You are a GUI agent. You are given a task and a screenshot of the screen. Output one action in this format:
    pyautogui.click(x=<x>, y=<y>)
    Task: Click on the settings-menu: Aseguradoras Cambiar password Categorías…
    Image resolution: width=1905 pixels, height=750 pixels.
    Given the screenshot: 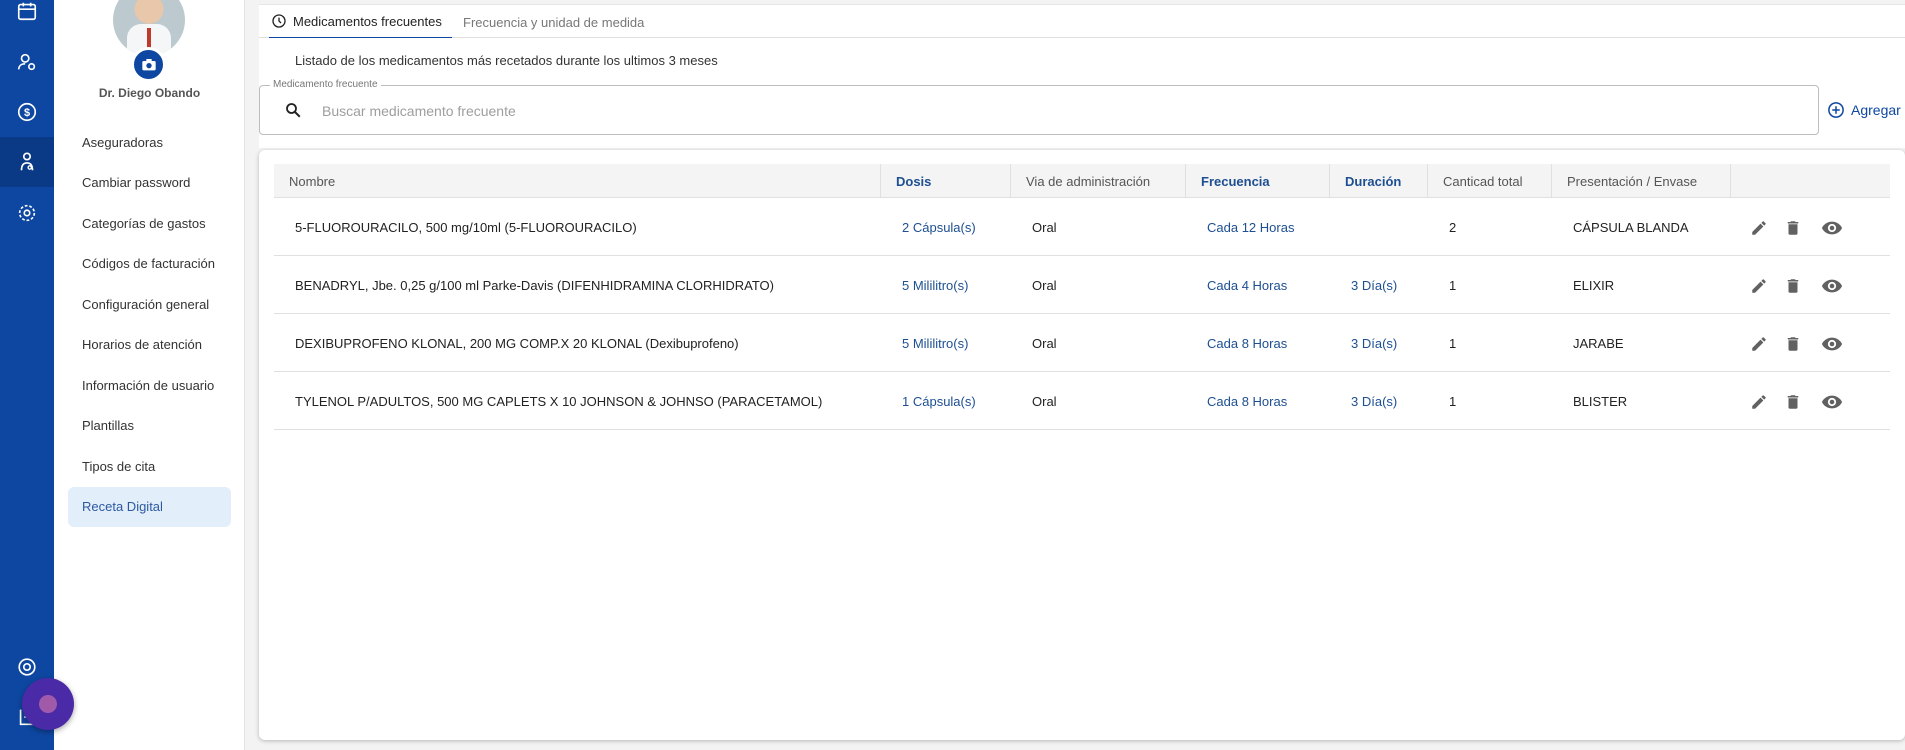 What is the action you would take?
    pyautogui.click(x=149, y=324)
    